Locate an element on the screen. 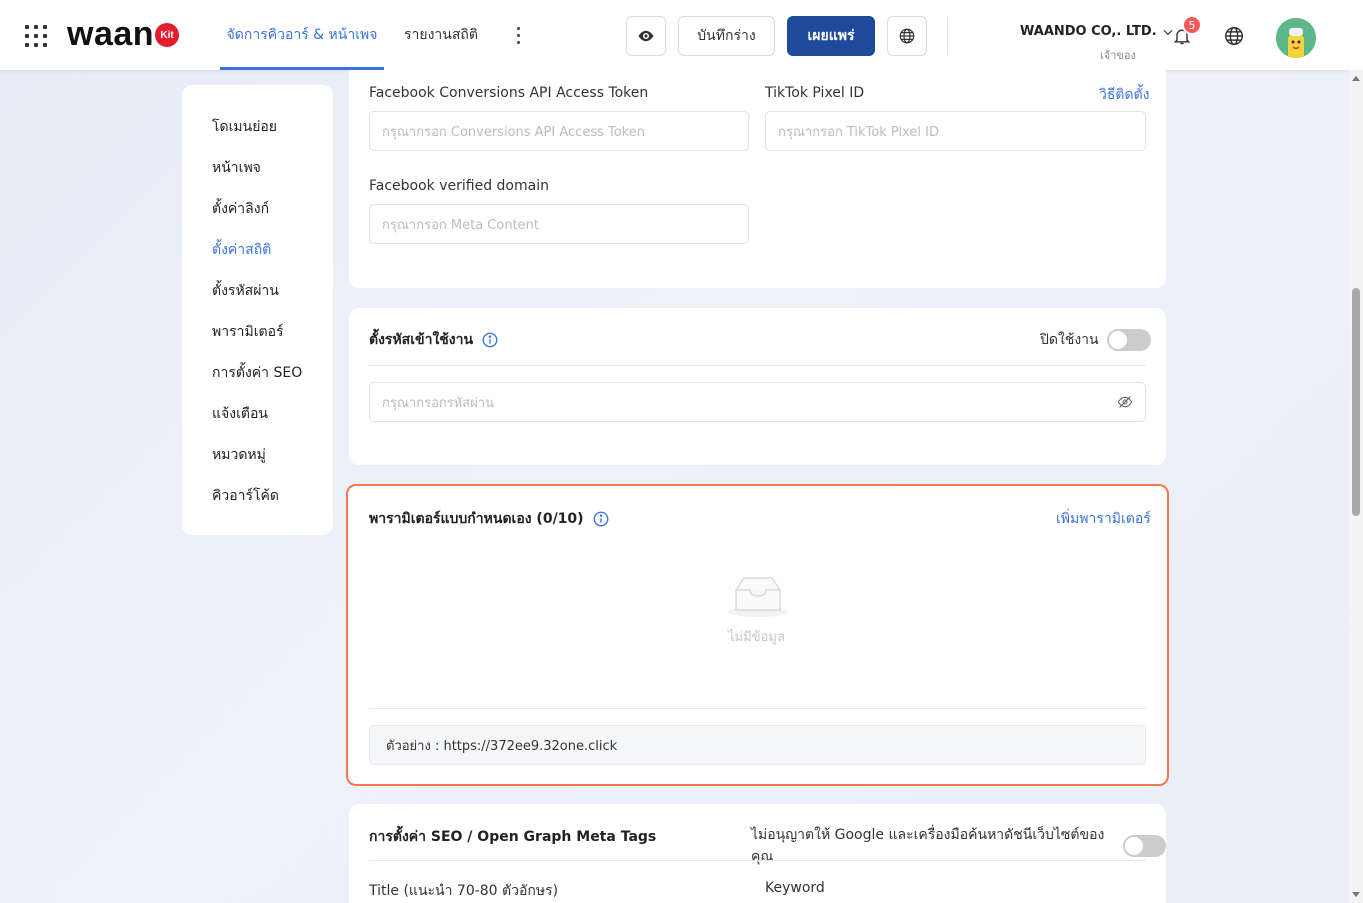  sidebar-item-notifications: แจ้งเตือน is located at coordinates (240, 414).